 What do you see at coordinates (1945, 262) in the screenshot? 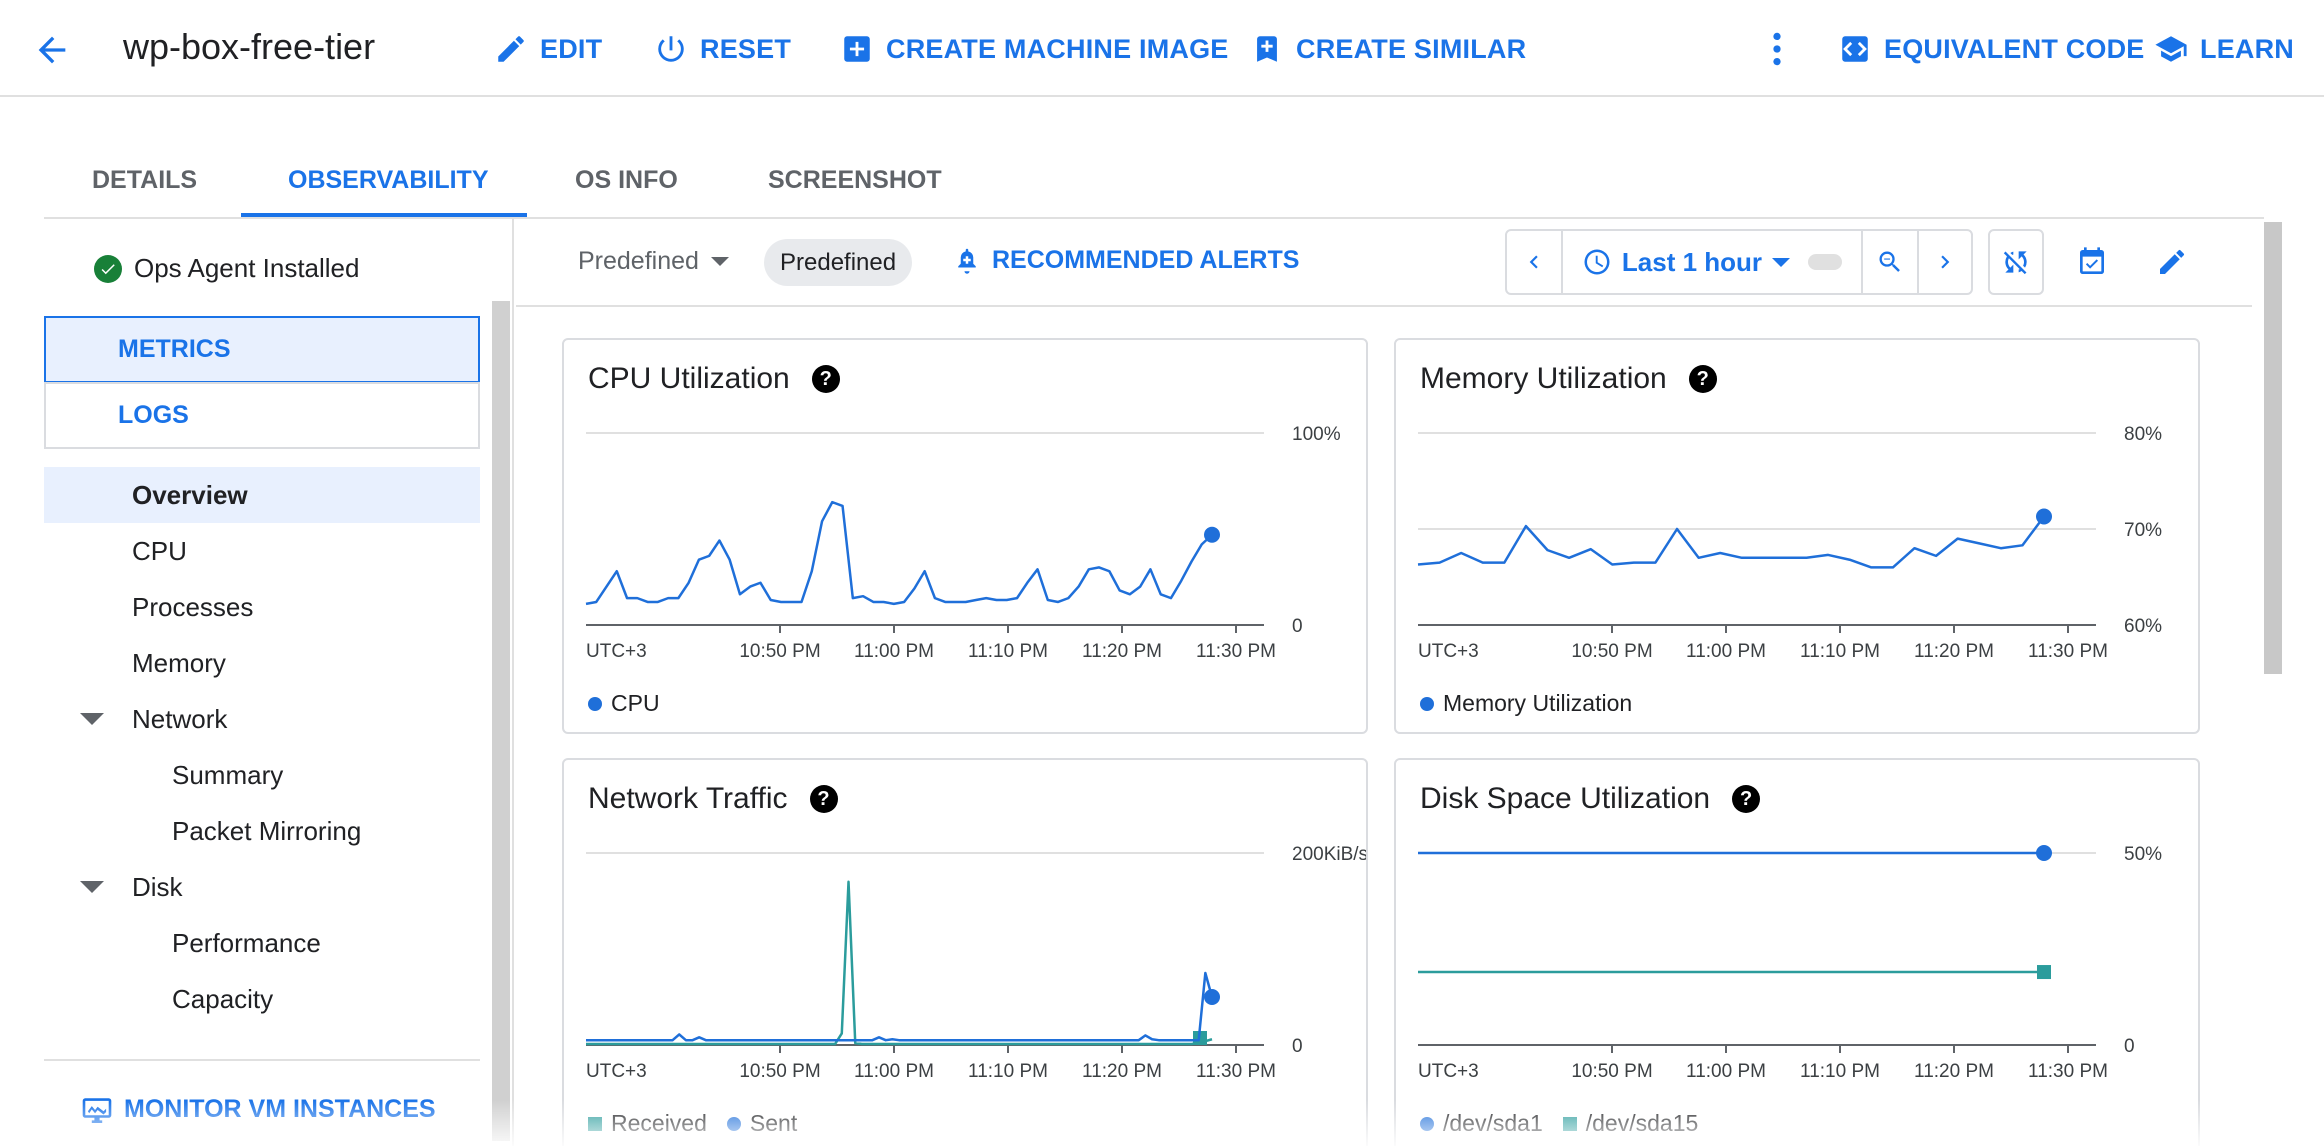
I see `time-forward-button` at bounding box center [1945, 262].